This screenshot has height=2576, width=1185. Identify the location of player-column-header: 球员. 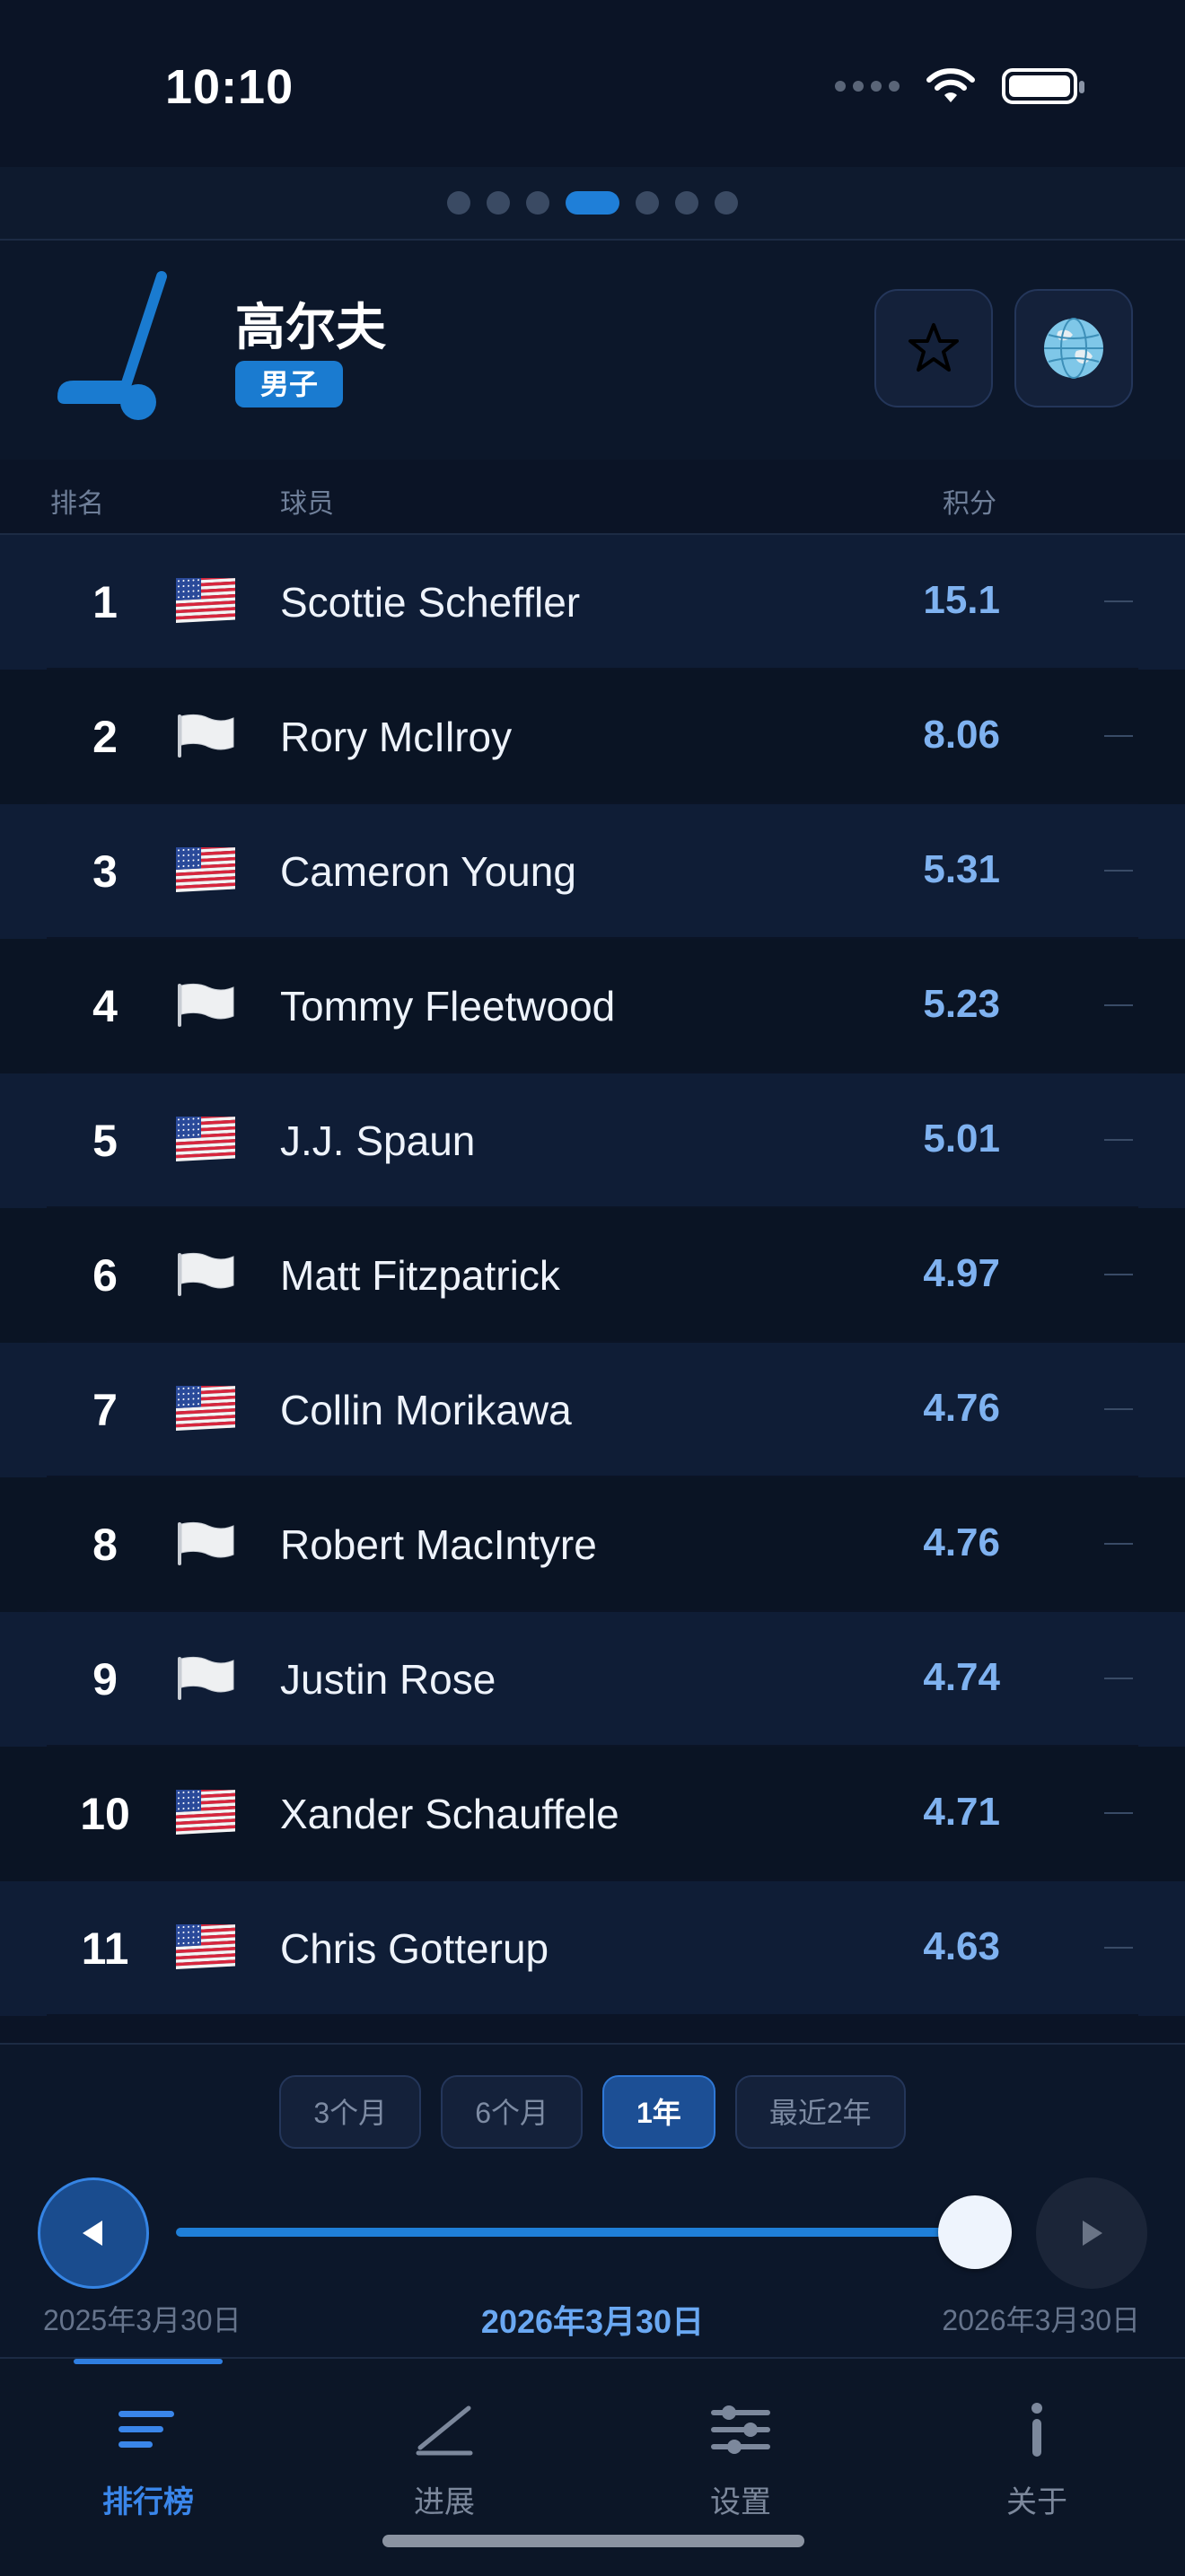
(307, 504).